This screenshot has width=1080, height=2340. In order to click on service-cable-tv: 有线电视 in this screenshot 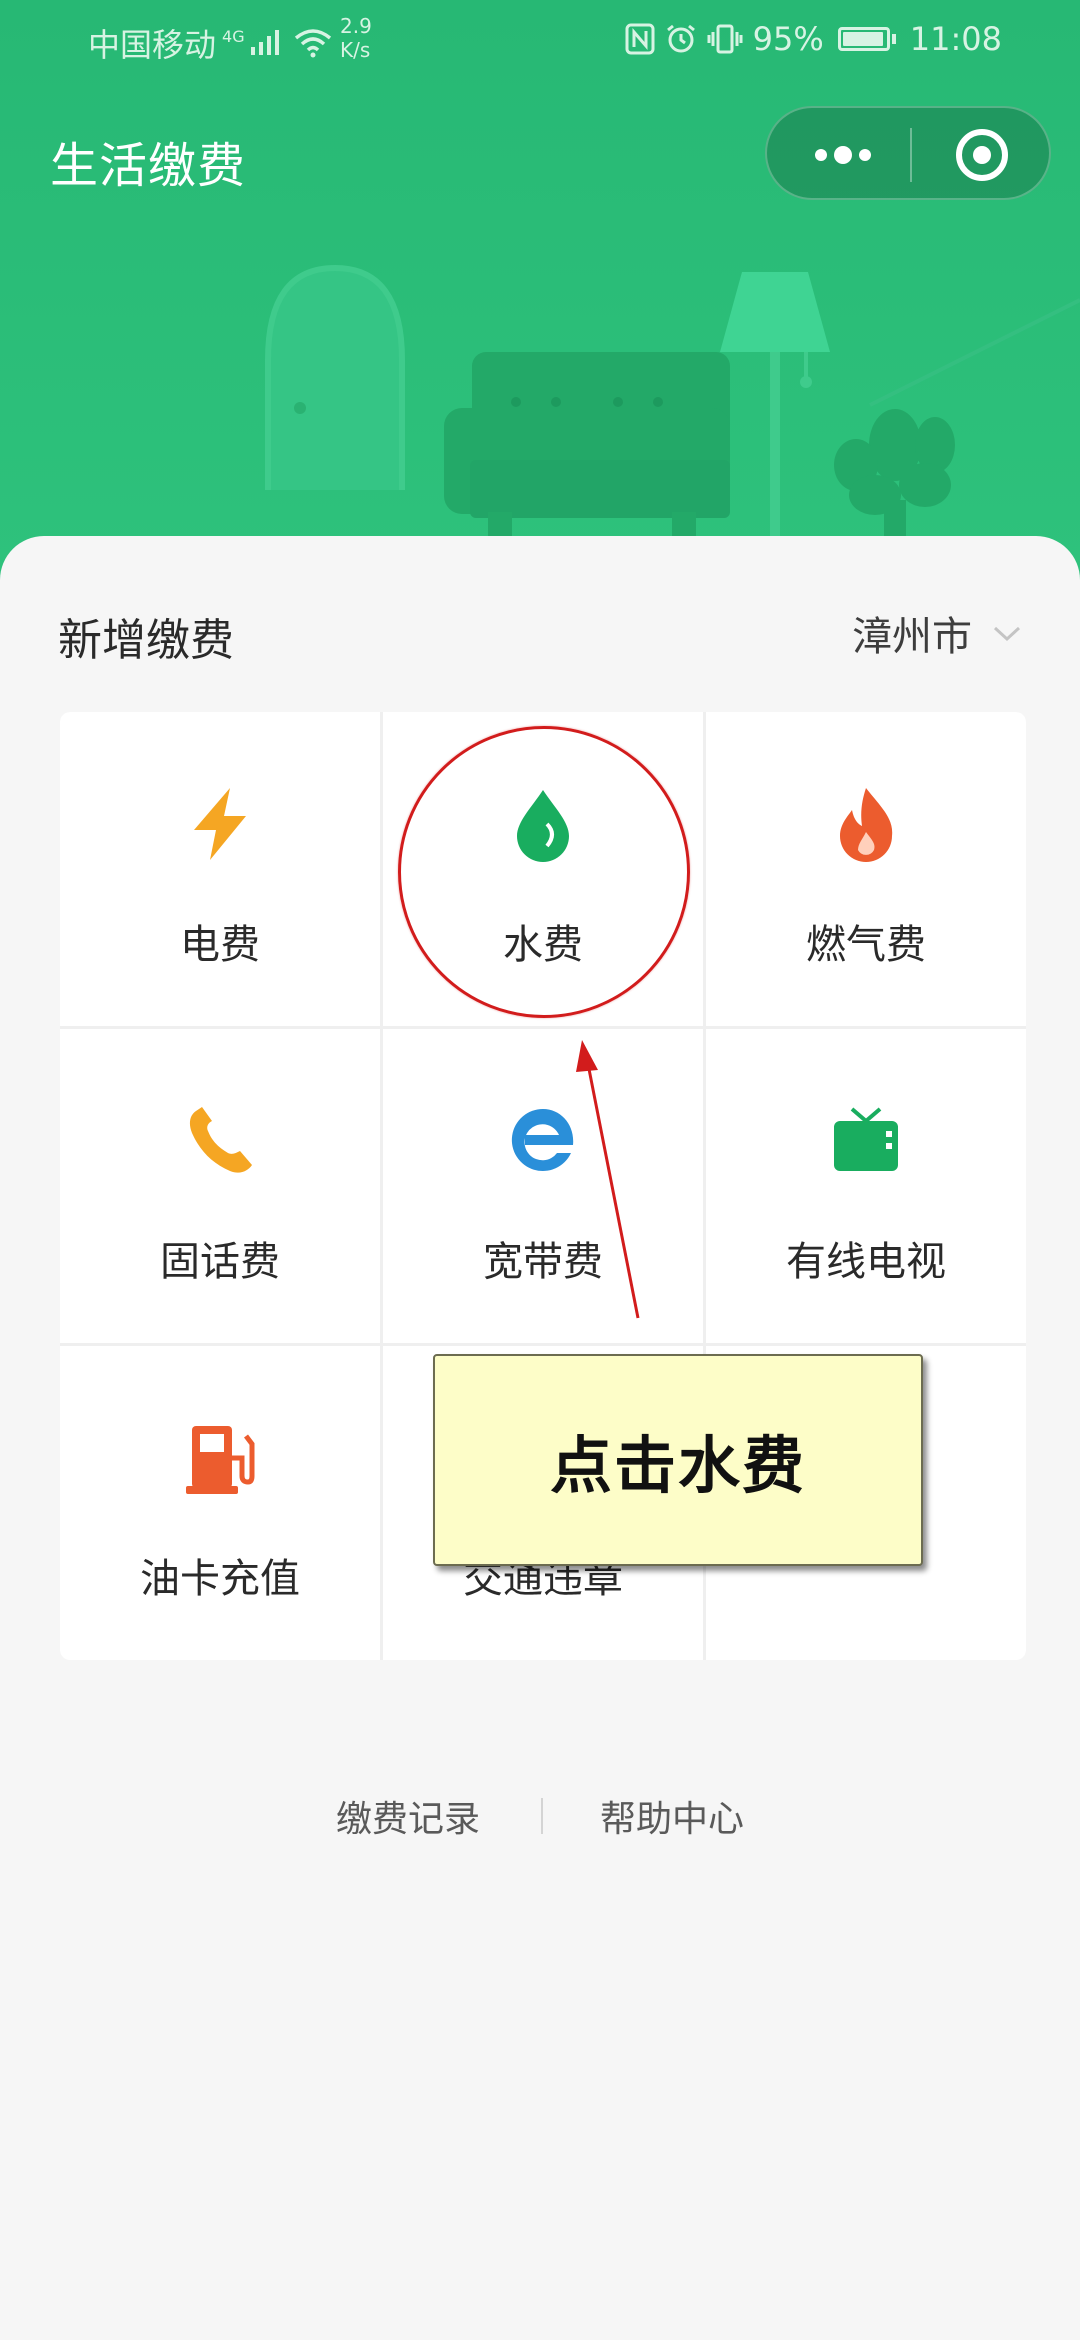, I will do `click(866, 1186)`.